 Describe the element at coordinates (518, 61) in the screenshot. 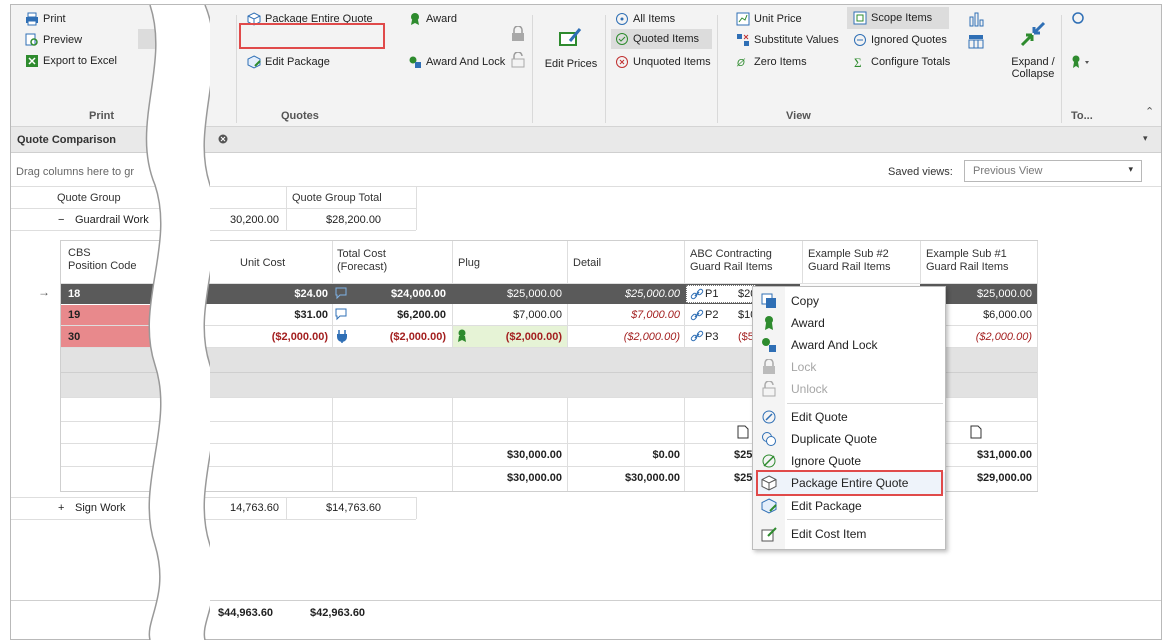

I see `unlock-icon` at that location.